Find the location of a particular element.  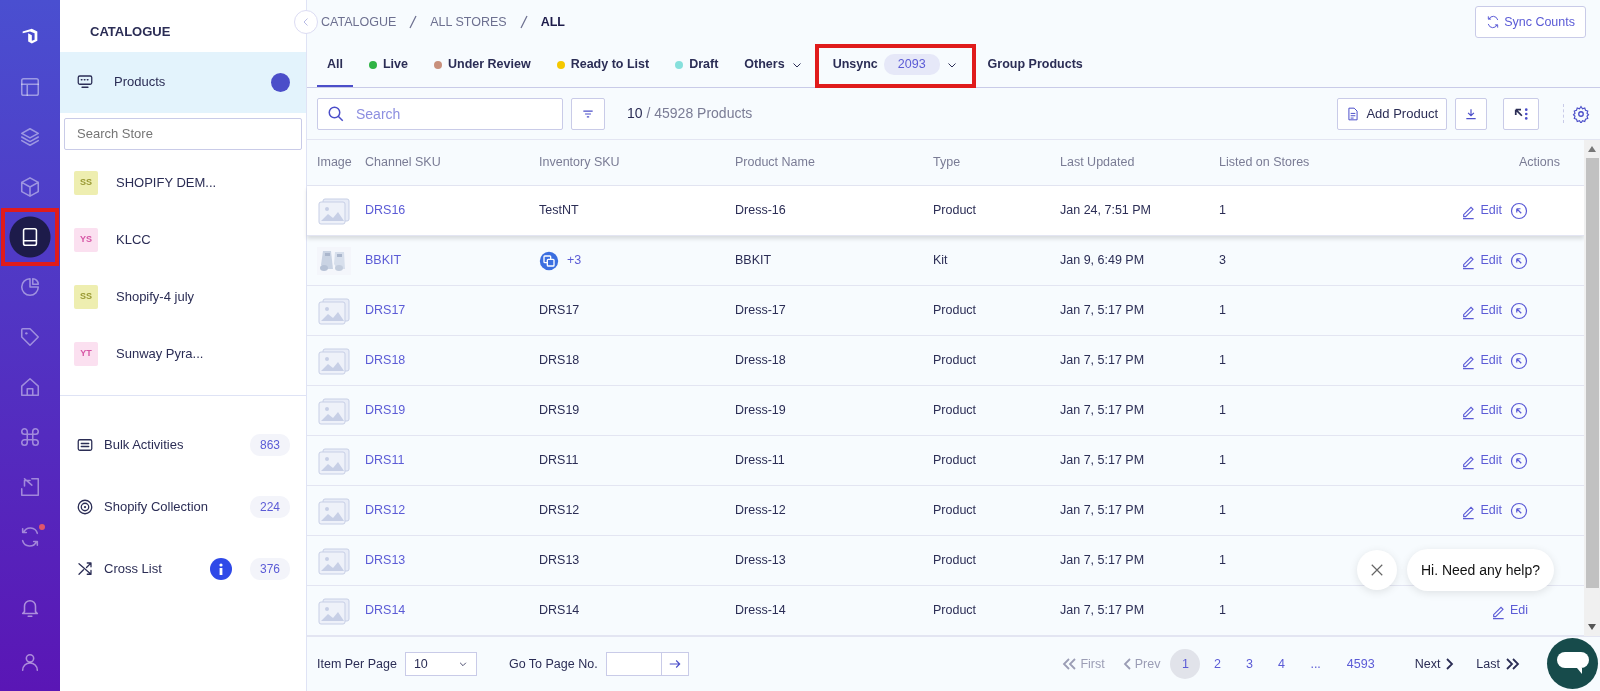

add-product-button: Add Product is located at coordinates (1392, 113).